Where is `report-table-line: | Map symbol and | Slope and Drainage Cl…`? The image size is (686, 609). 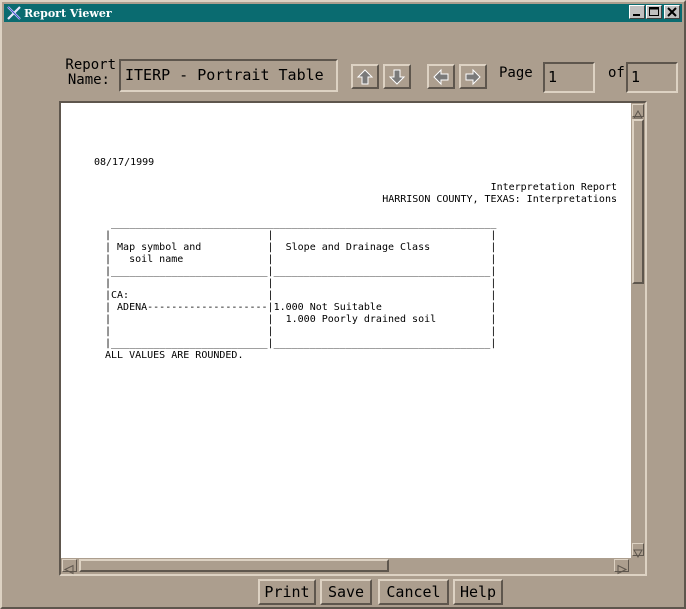
report-table-line: | Map symbol and | Slope and Drainage Cl… is located at coordinates (301, 247).